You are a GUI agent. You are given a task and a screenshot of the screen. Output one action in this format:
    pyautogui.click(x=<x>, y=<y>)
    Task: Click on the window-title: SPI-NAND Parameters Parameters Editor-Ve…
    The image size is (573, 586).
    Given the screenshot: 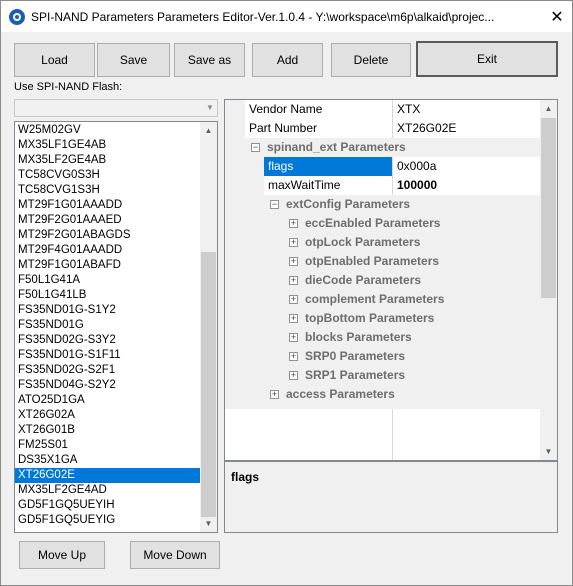 What is the action you would take?
    pyautogui.click(x=263, y=16)
    